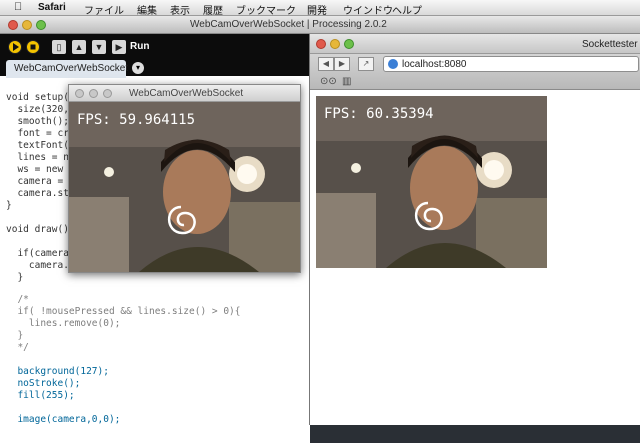 The height and width of the screenshot is (443, 640). What do you see at coordinates (184, 187) in the screenshot?
I see `webcam-video: FPS: 59.964115` at bounding box center [184, 187].